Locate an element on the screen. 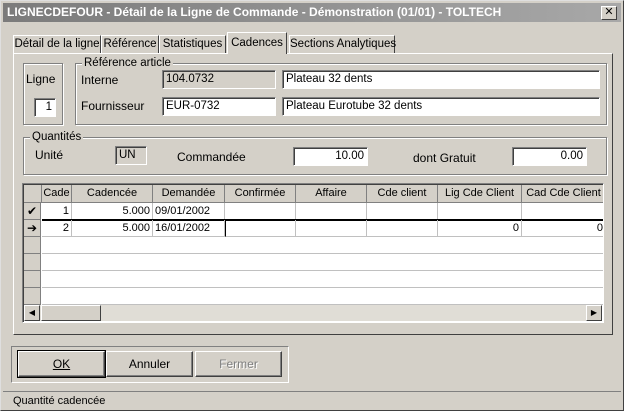 This screenshot has height=411, width=624. fermer-button-label: Fermer is located at coordinates (238, 364).